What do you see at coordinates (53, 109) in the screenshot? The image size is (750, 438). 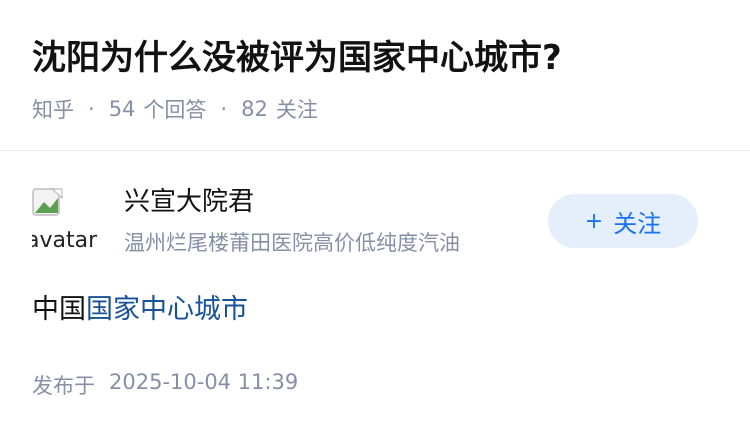 I see `source-label: 知乎` at bounding box center [53, 109].